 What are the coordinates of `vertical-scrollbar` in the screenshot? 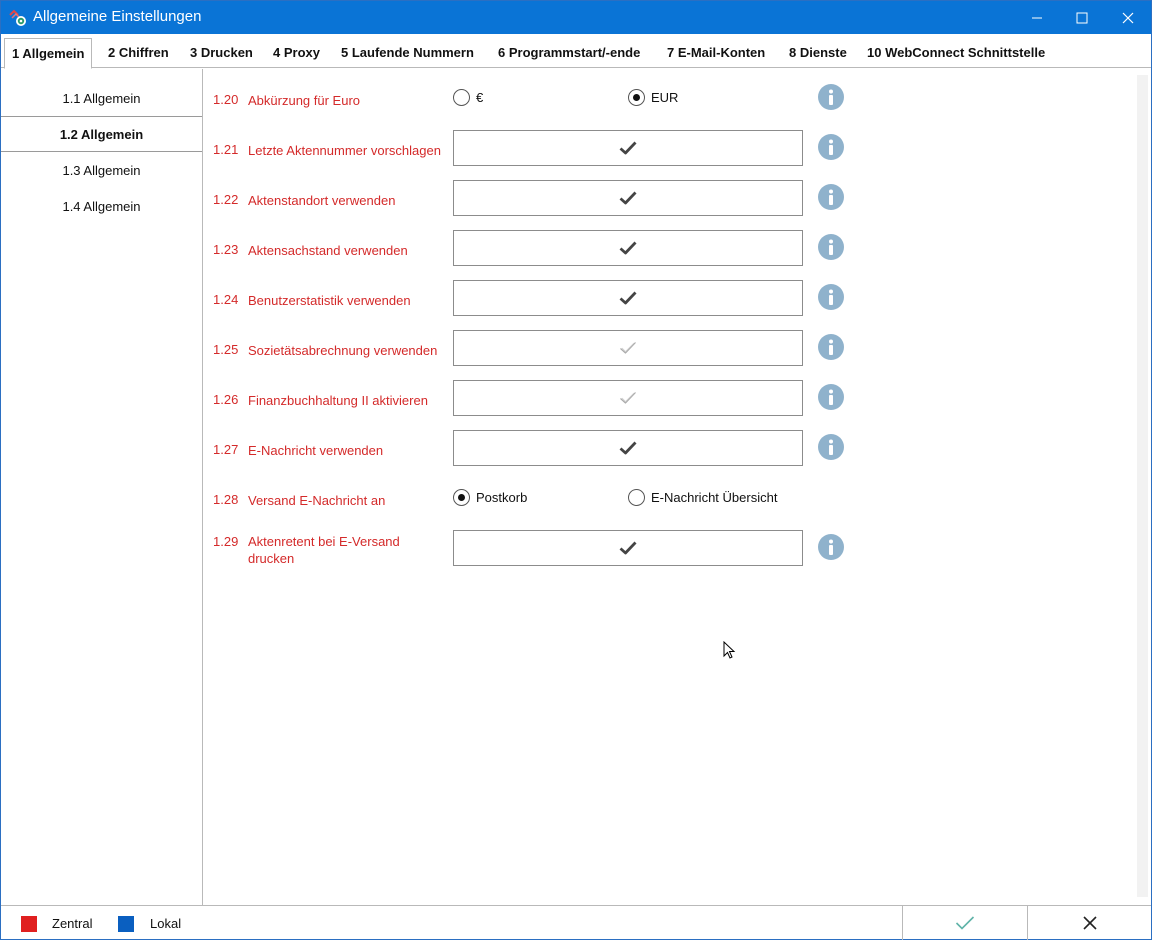 It's located at (1142, 487).